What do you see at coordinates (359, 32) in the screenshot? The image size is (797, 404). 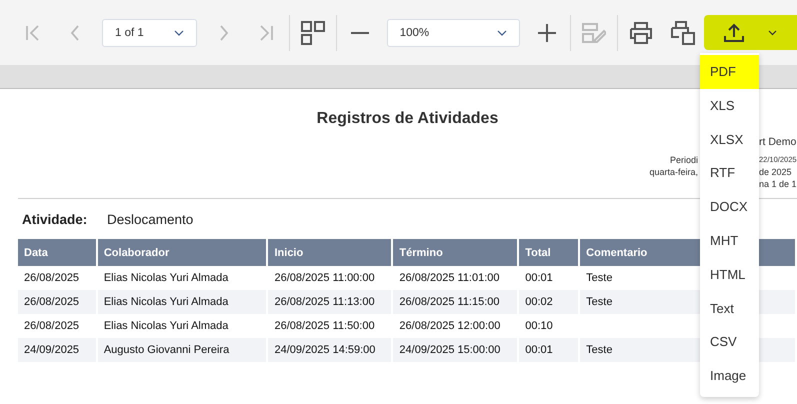 I see `minus-icon` at bounding box center [359, 32].